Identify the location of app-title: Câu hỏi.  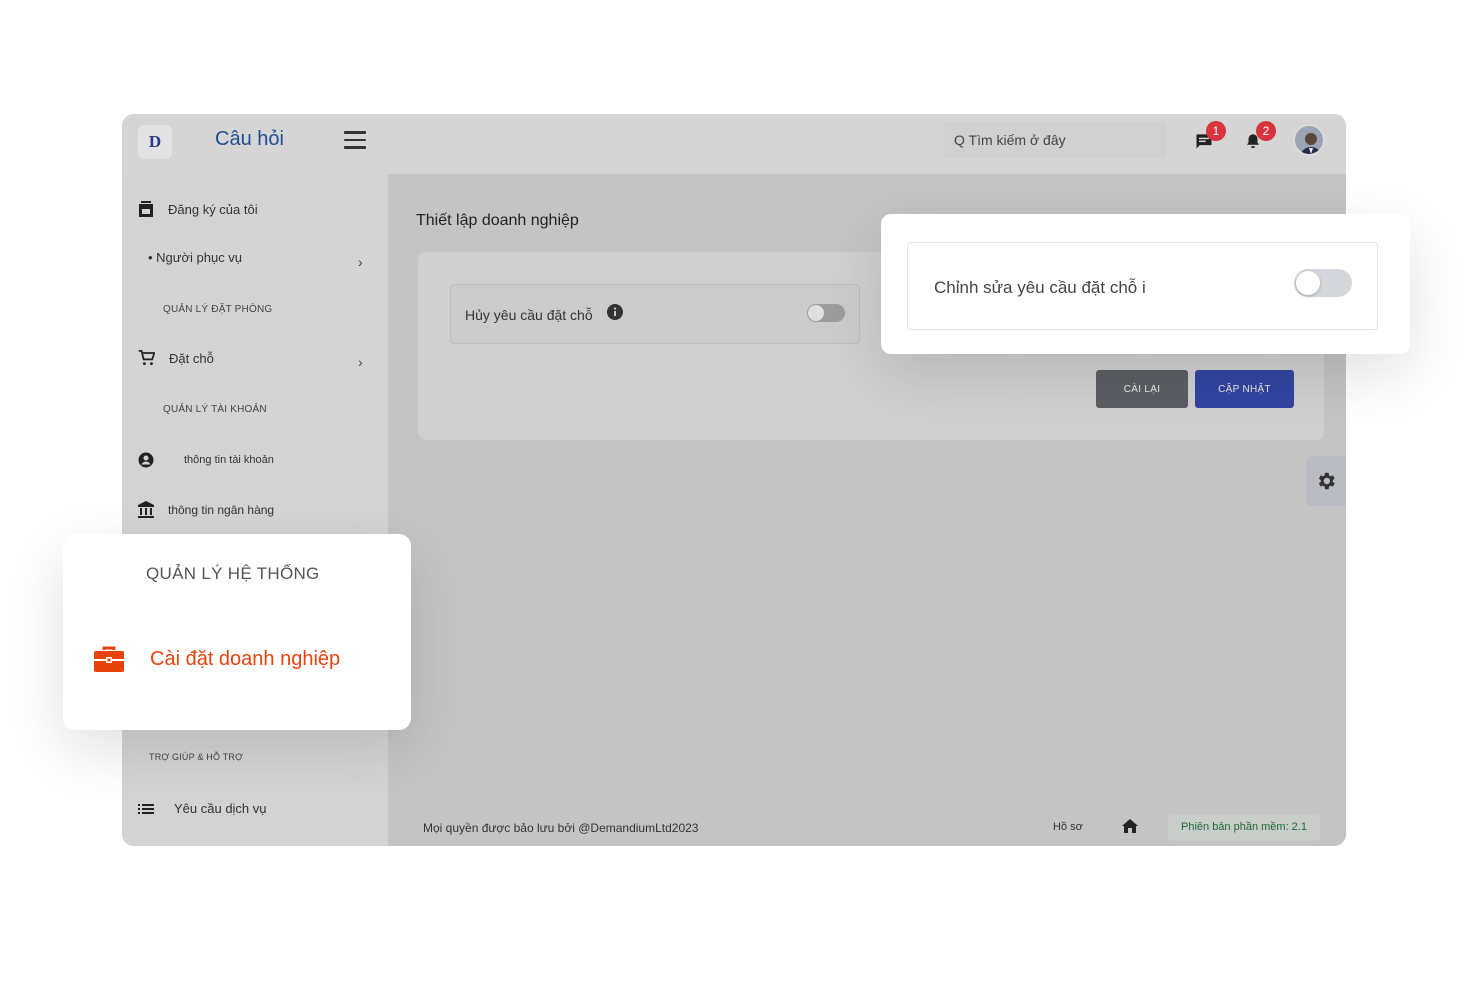
(249, 139).